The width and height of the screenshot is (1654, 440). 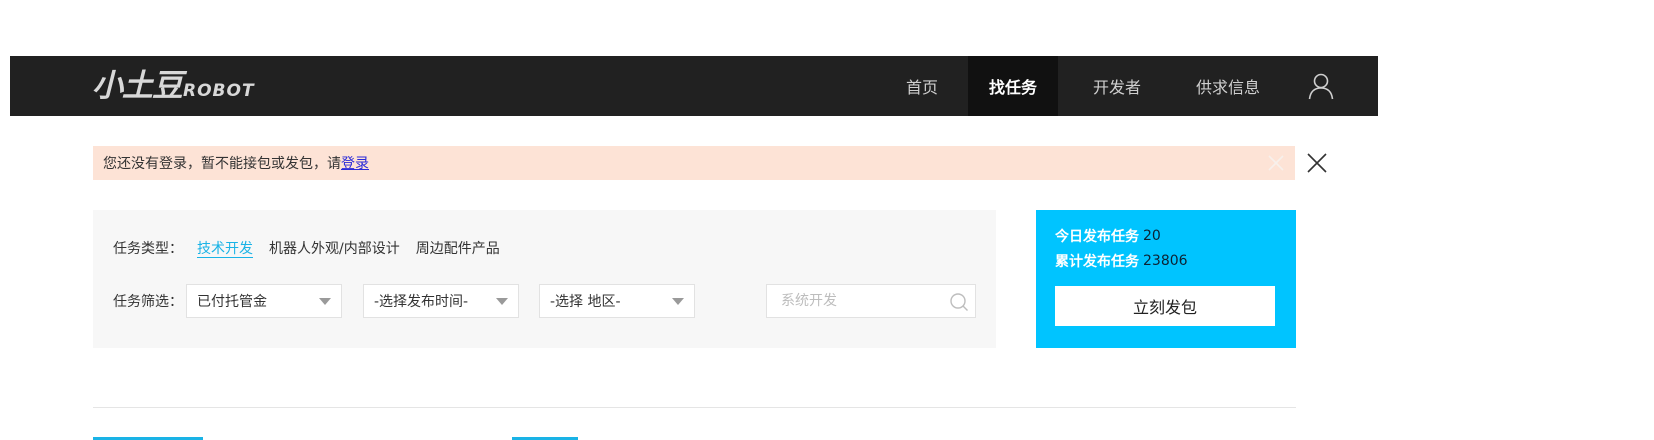 I want to click on logo-en-text: ROBOT, so click(x=219, y=91).